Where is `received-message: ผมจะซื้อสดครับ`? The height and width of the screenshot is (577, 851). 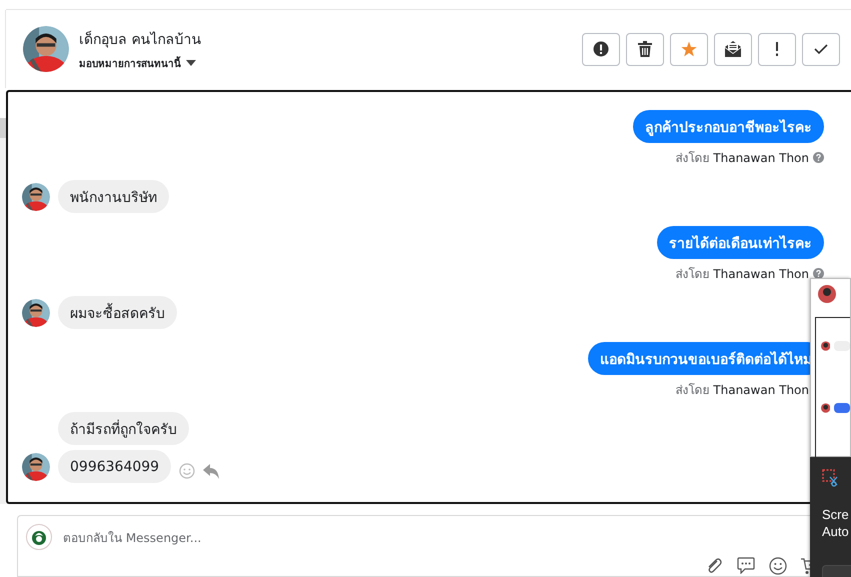
received-message: ผมจะซื้อสดครับ is located at coordinates (117, 312).